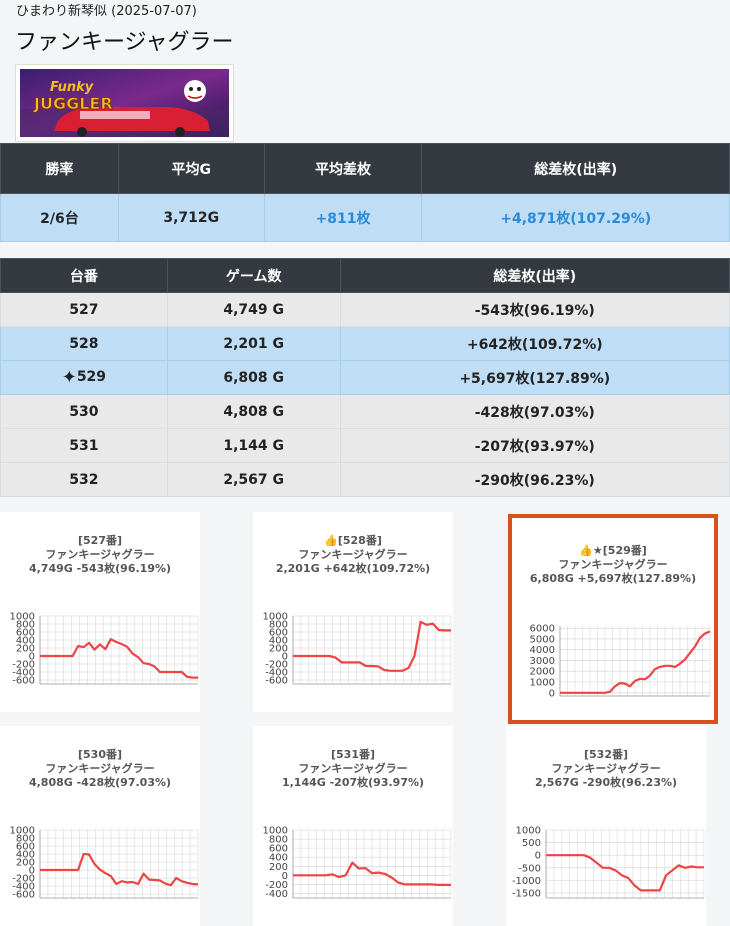 Image resolution: width=730 pixels, height=926 pixels. I want to click on machine-diff: +642枚(109.72%), so click(534, 343).